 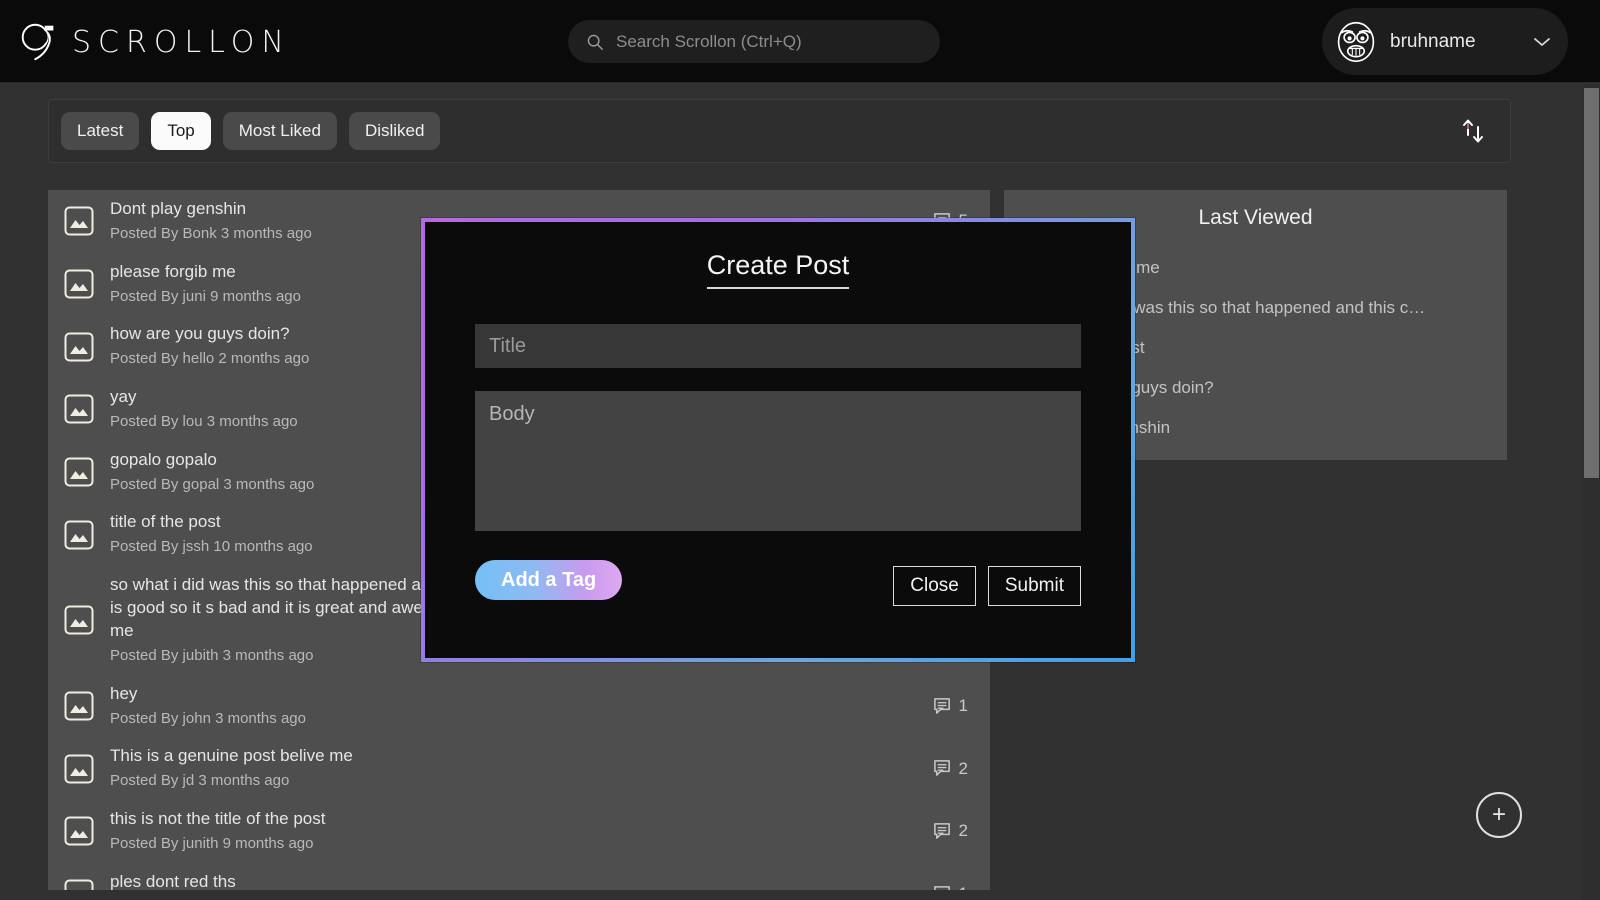 I want to click on post-author: juni, so click(x=194, y=296).